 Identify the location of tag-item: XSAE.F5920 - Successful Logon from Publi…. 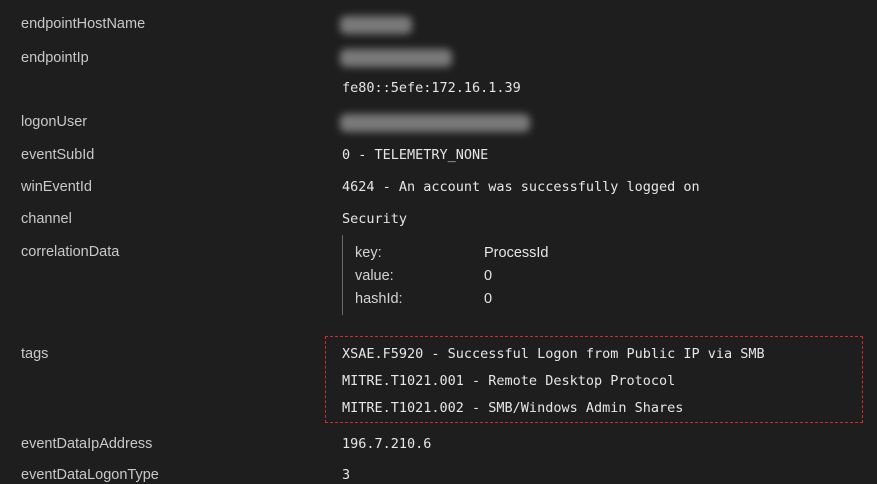
(553, 354).